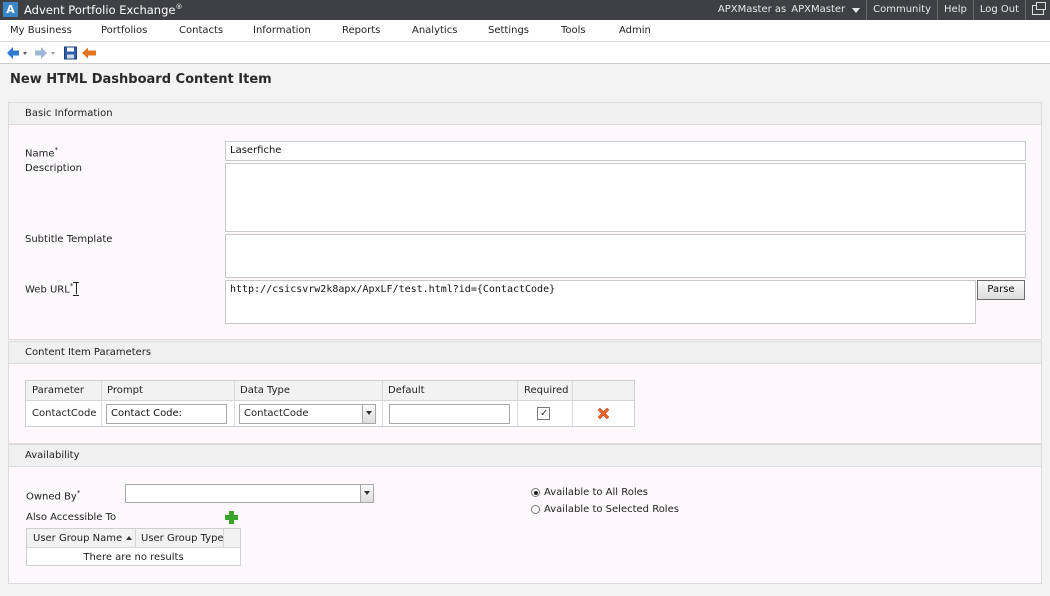  I want to click on toolbar, so click(525, 53).